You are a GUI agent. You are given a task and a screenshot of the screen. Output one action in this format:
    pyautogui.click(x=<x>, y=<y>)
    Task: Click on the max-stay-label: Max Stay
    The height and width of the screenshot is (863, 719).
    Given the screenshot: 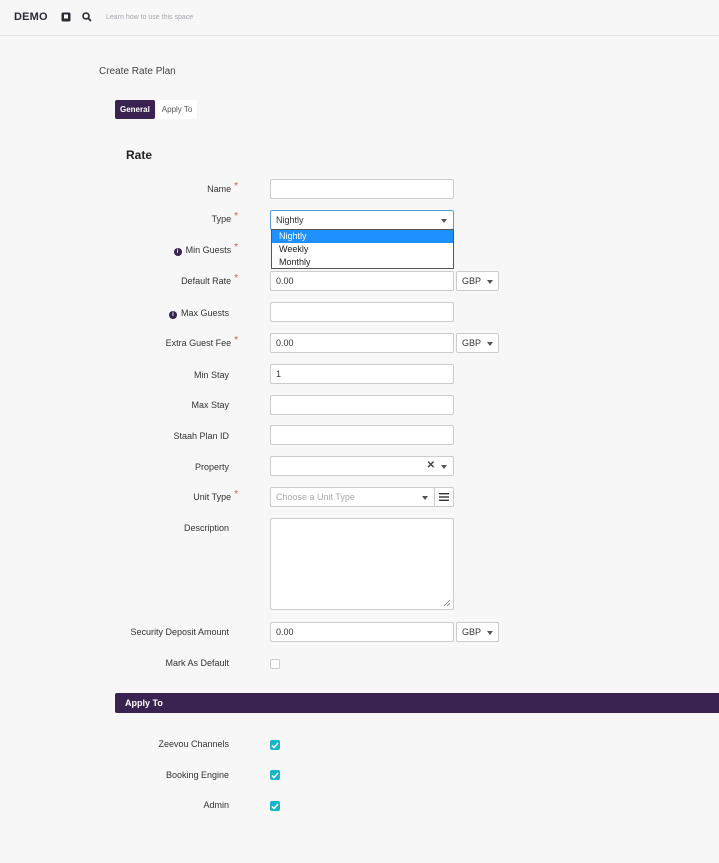 What is the action you would take?
    pyautogui.click(x=210, y=405)
    